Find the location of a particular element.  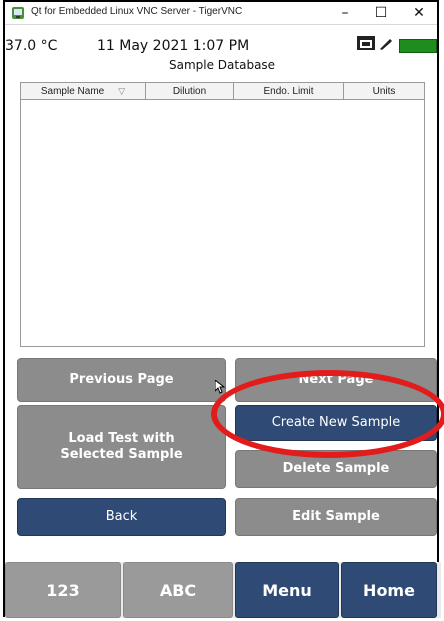

wrench-icon is located at coordinates (386, 44).